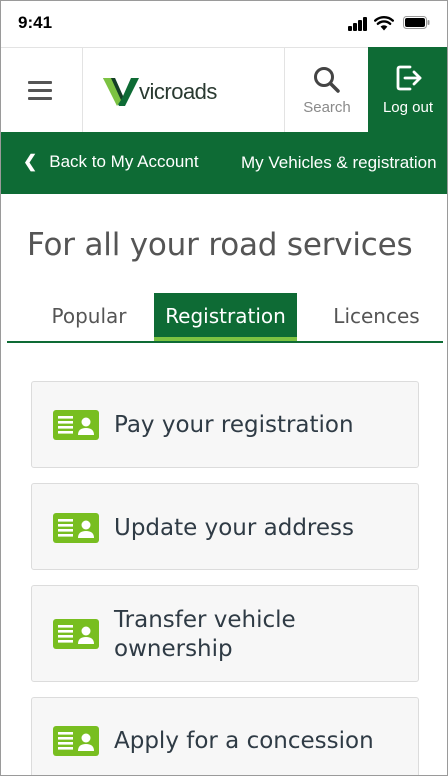 The height and width of the screenshot is (776, 448). Describe the element at coordinates (124, 161) in the screenshot. I see `back-link-label: Back to My Account` at that location.